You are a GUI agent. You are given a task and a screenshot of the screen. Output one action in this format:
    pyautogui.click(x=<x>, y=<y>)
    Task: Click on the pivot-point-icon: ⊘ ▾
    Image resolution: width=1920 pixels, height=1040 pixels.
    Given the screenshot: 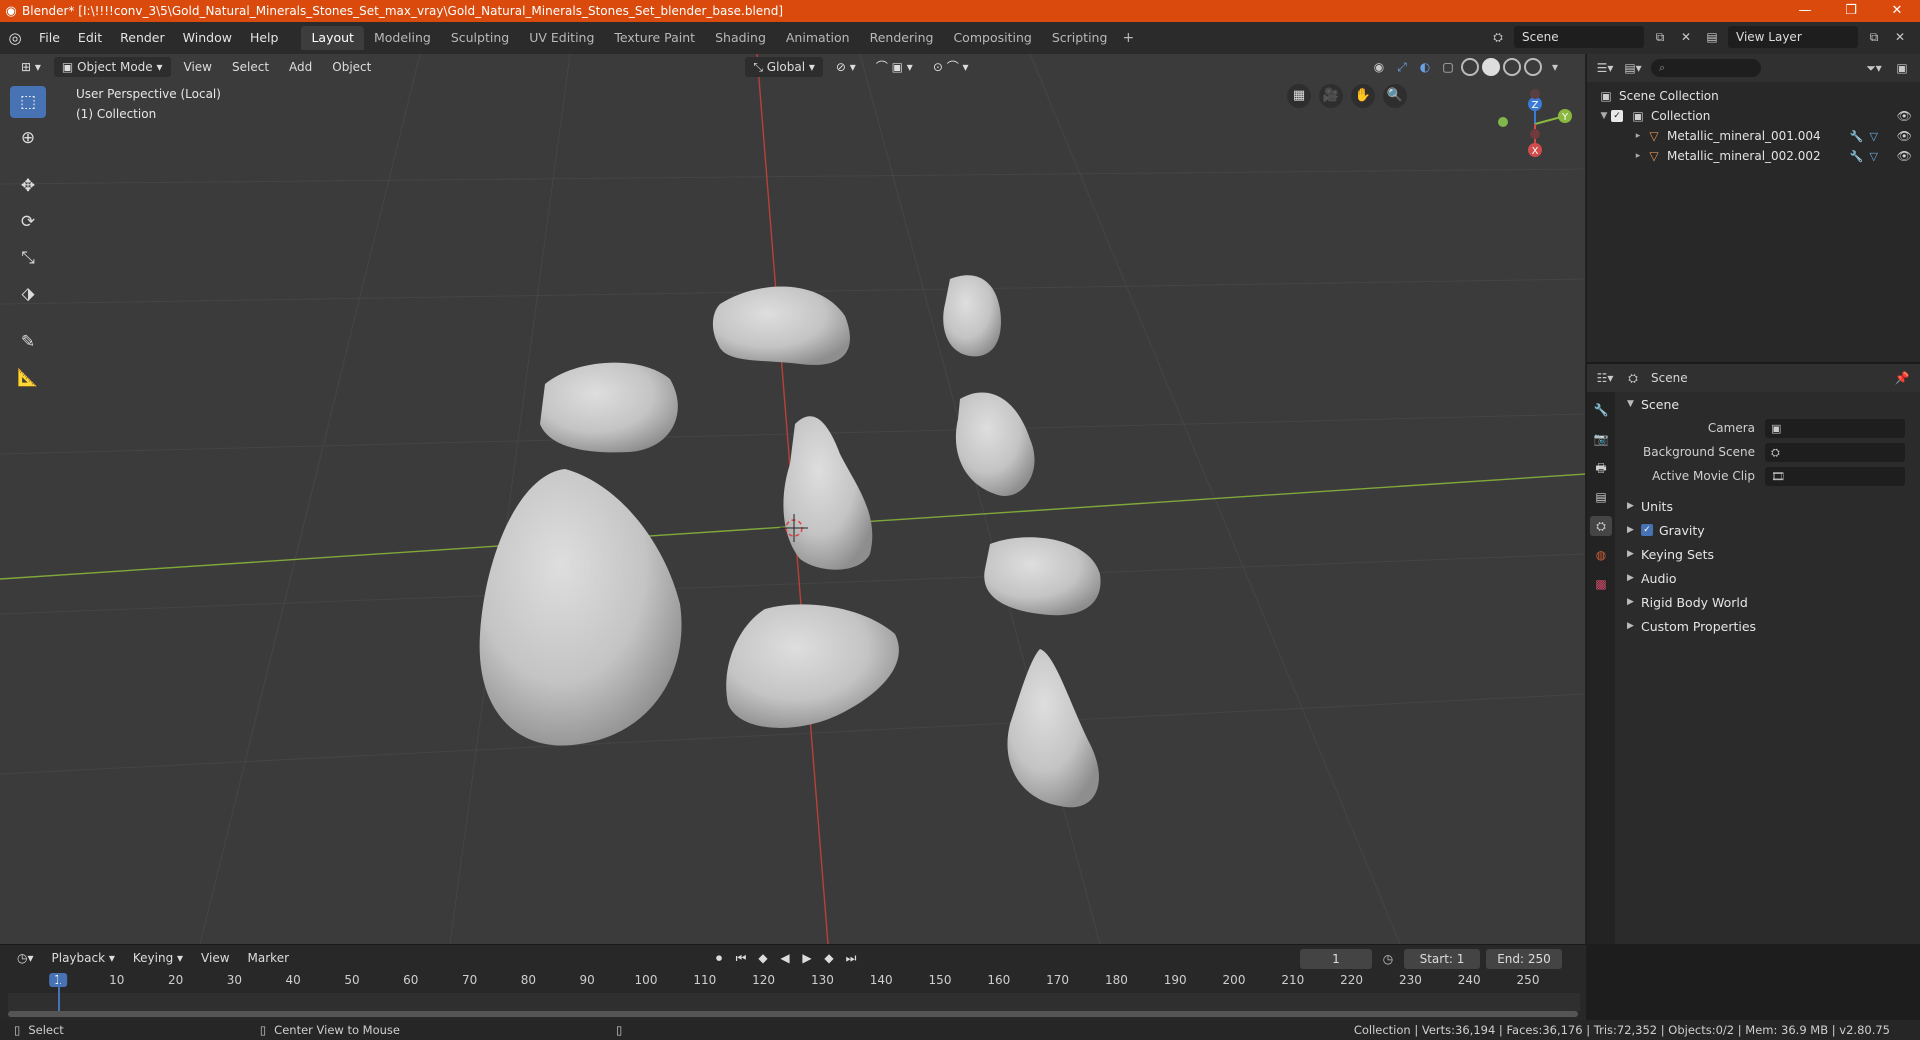 What is the action you would take?
    pyautogui.click(x=846, y=67)
    